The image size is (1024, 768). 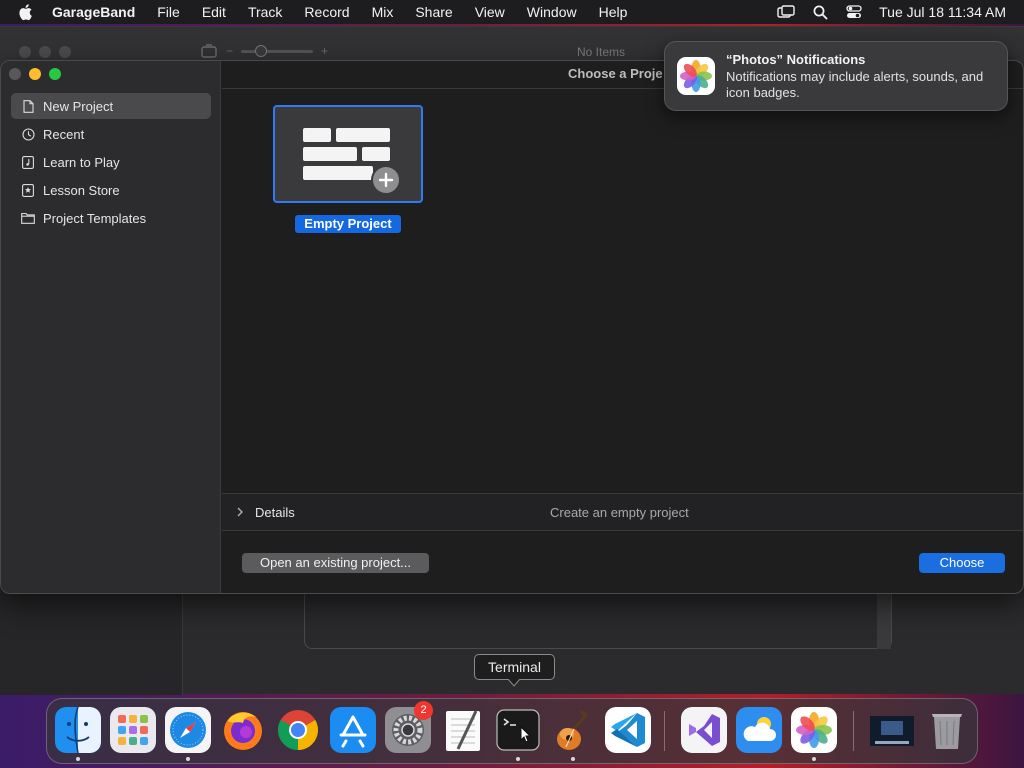 What do you see at coordinates (433, 12) in the screenshot?
I see `menu-share: Share` at bounding box center [433, 12].